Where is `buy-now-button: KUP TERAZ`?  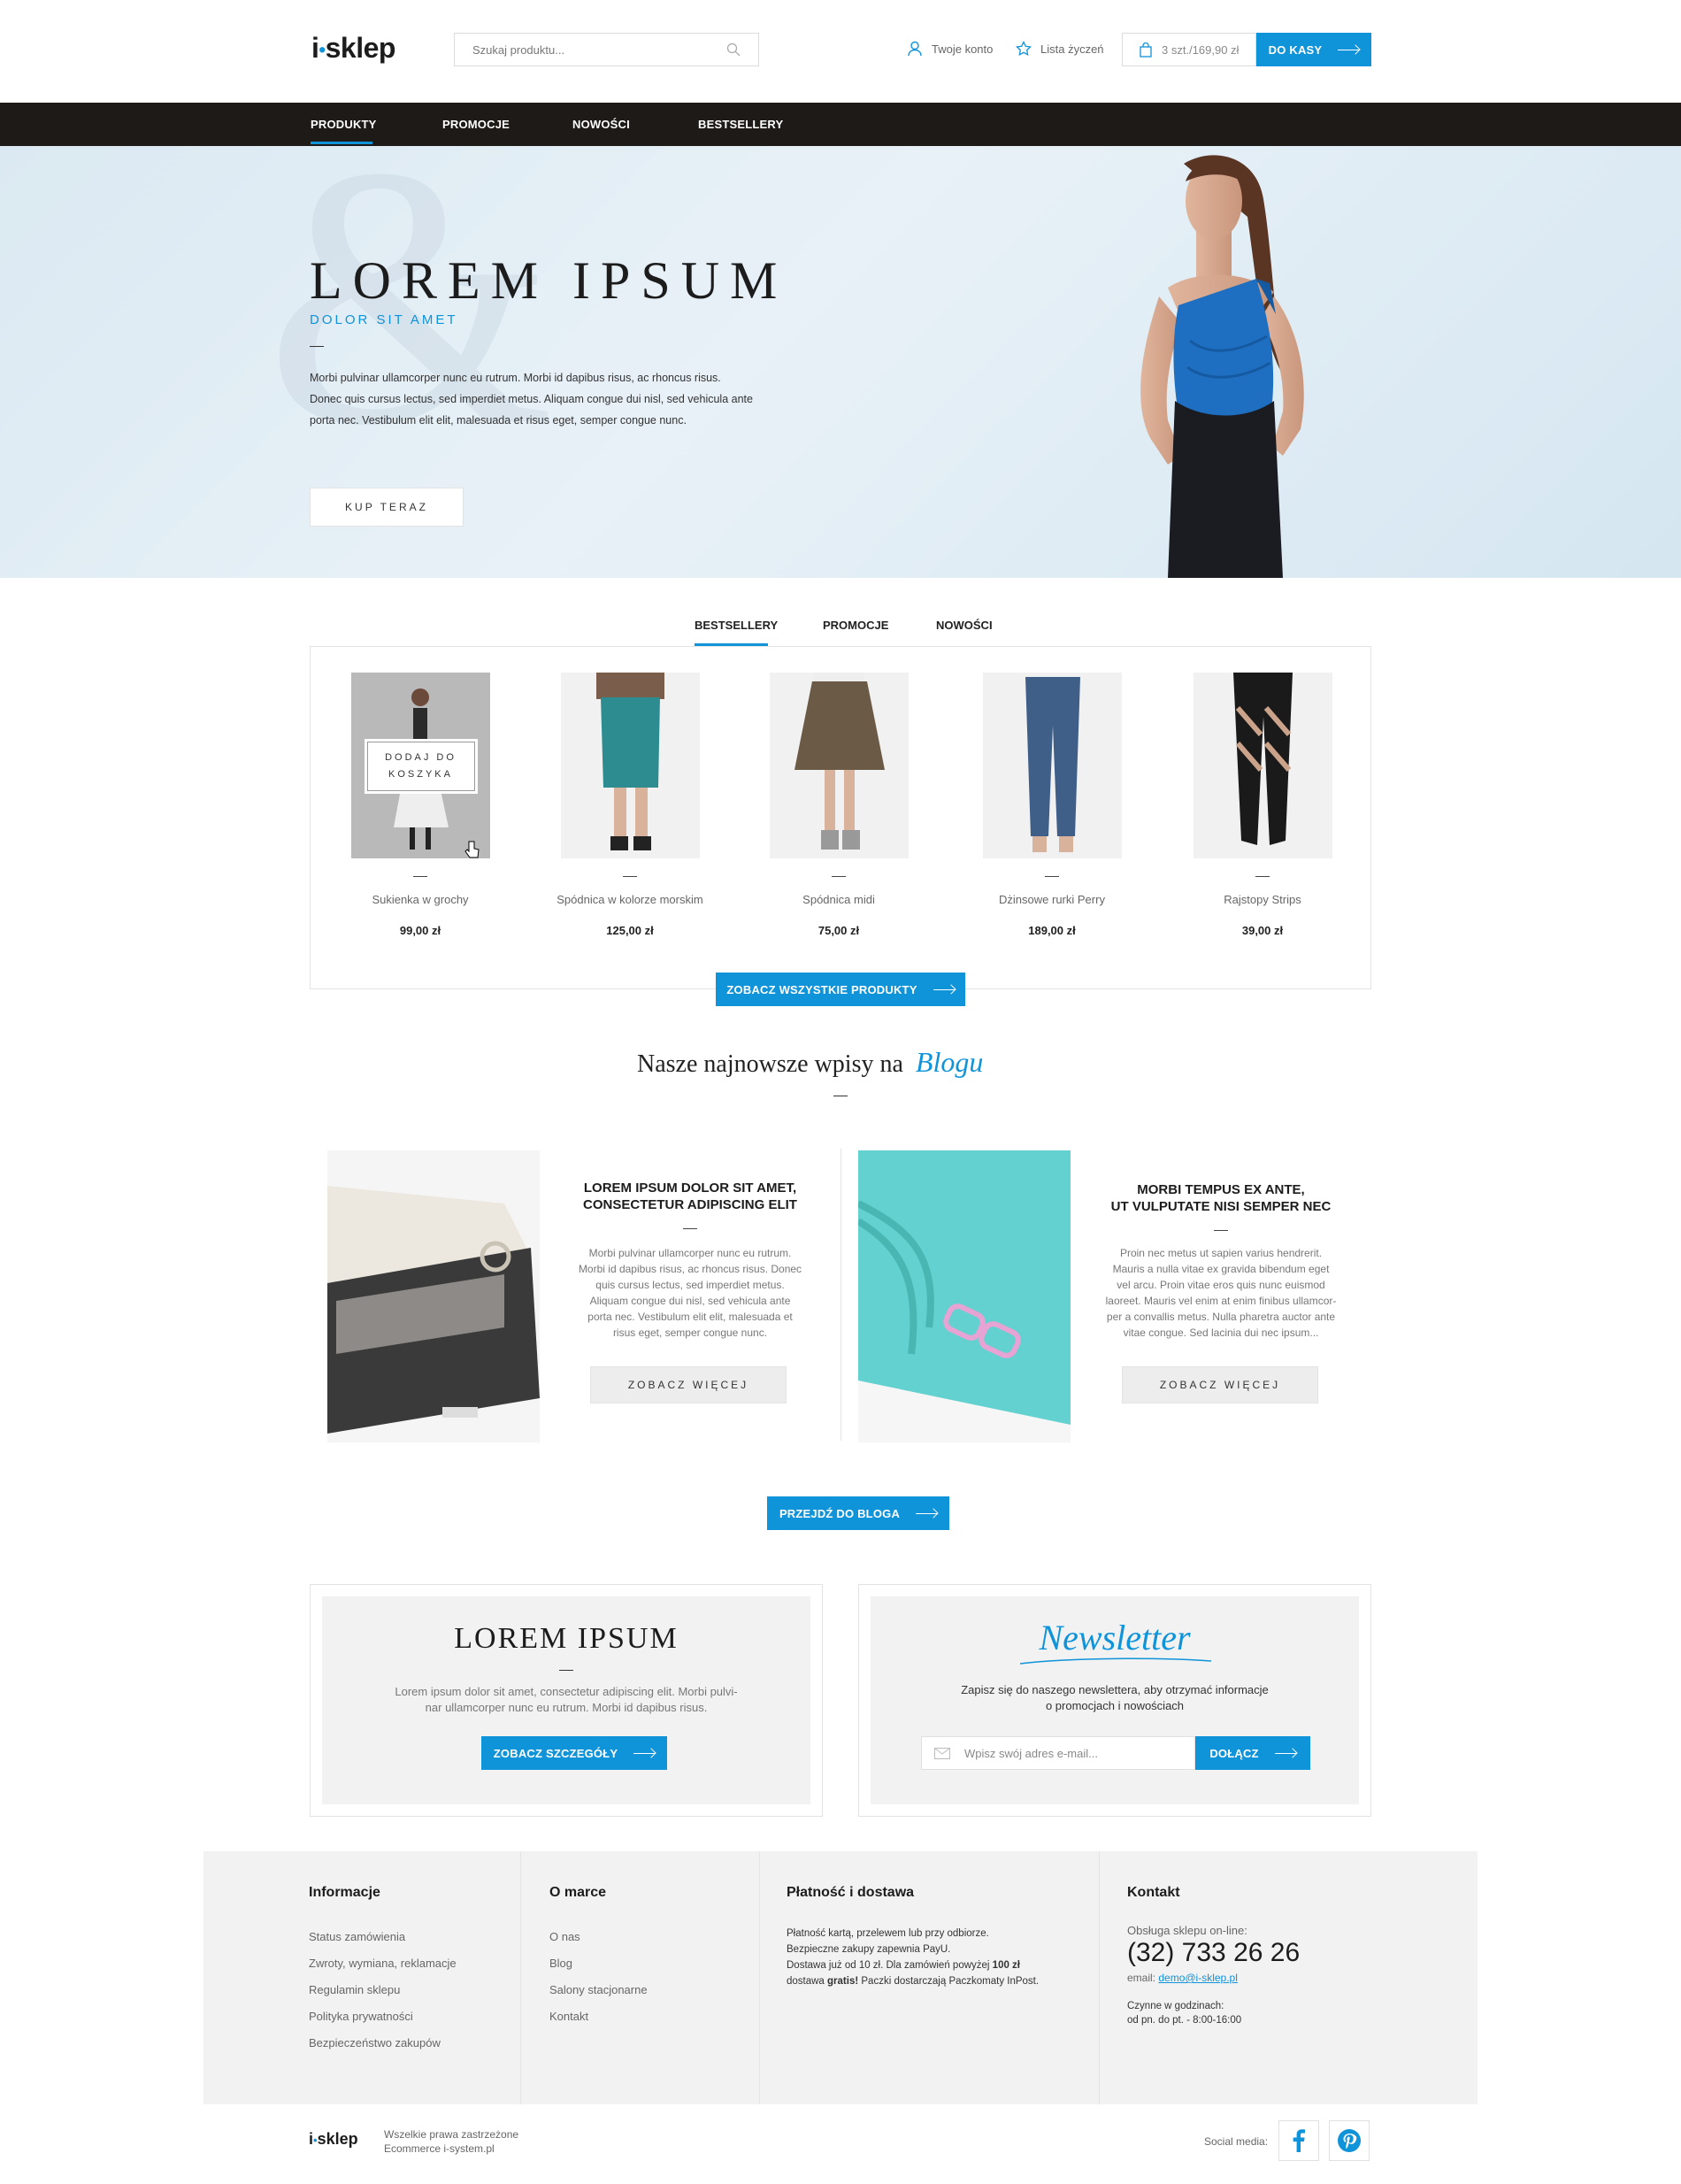 buy-now-button: KUP TERAZ is located at coordinates (387, 507).